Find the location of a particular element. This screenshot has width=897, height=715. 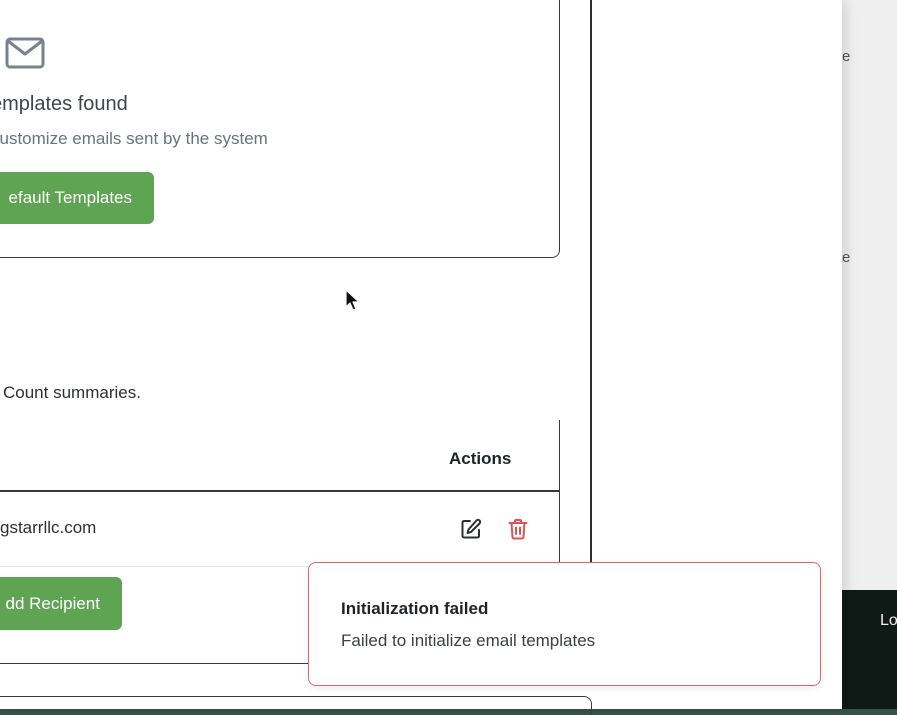

empty-state-subtitle: customize emails sent by the system is located at coordinates (134, 138).